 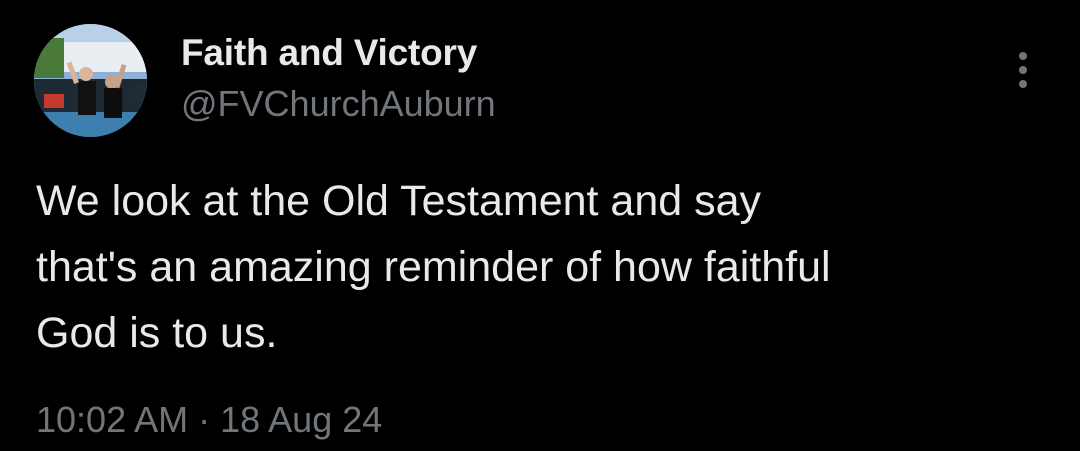 I want to click on more-vertical-icon, so click(x=1023, y=70).